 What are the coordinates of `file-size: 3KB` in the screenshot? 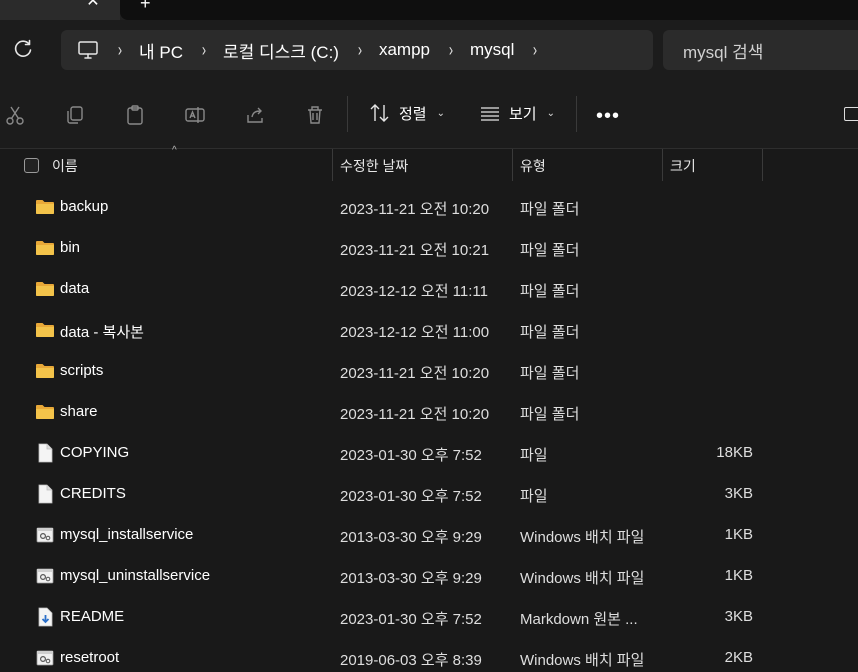 It's located at (738, 493).